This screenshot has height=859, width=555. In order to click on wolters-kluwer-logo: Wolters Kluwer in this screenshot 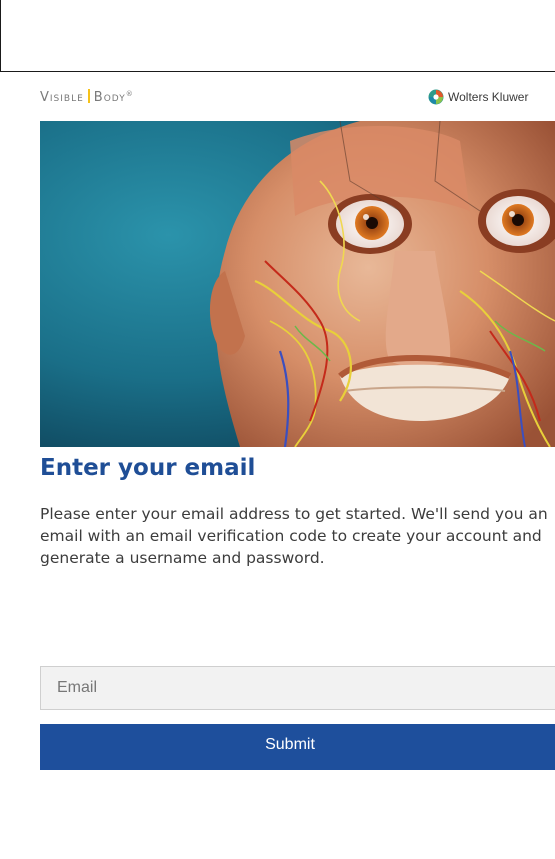, I will do `click(478, 97)`.